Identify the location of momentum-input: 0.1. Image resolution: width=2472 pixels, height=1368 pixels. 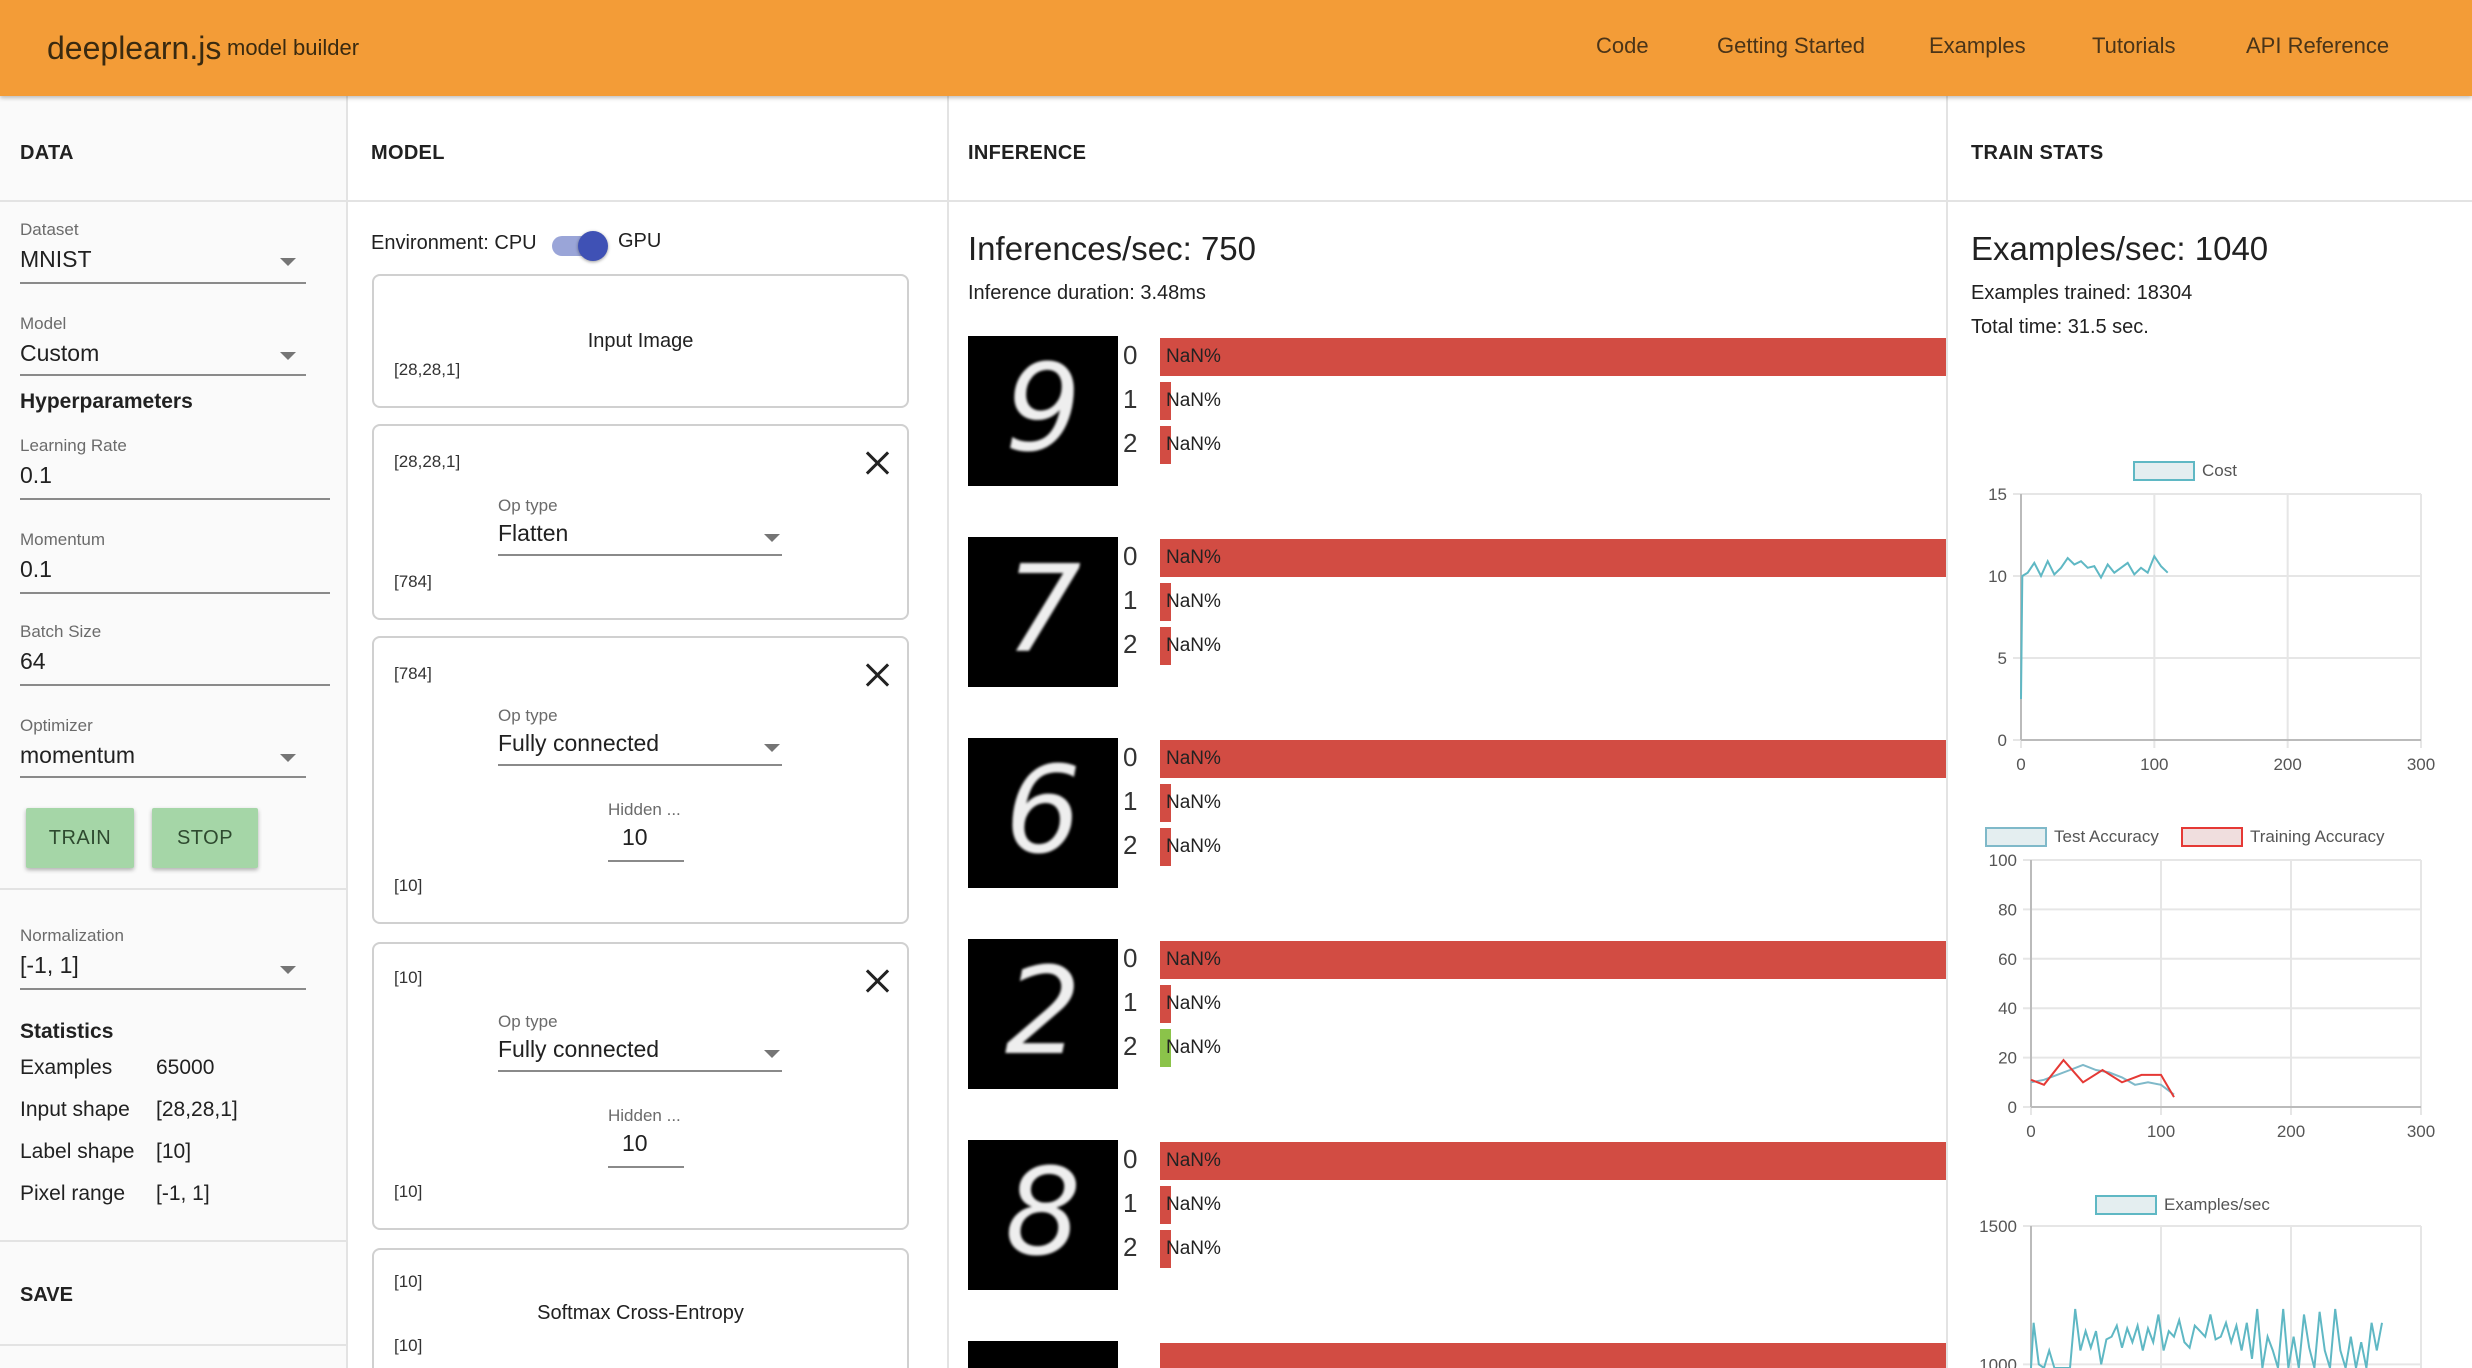
(36, 569).